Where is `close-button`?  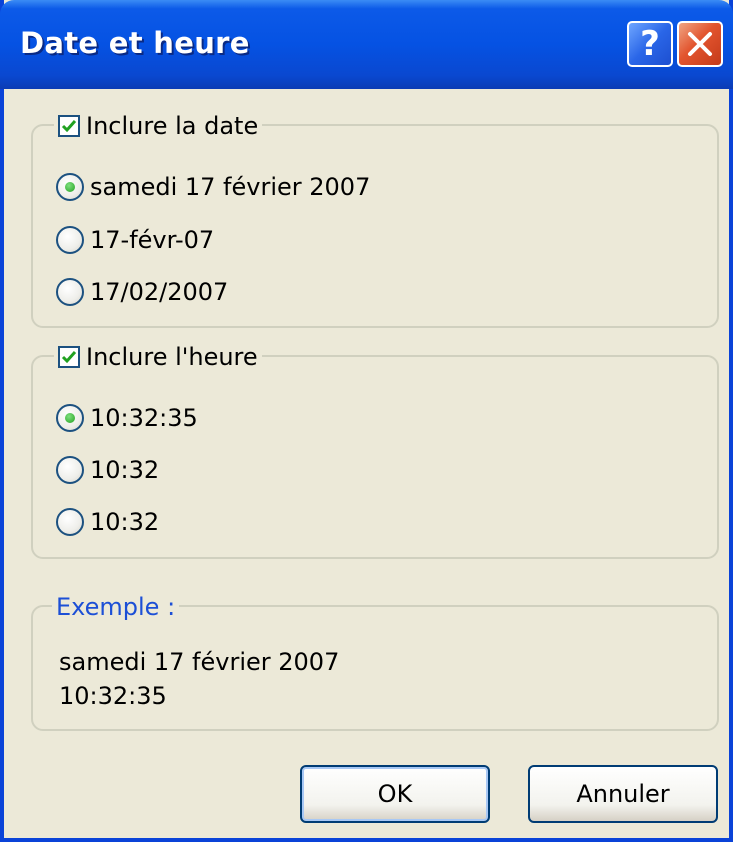
close-button is located at coordinates (700, 44).